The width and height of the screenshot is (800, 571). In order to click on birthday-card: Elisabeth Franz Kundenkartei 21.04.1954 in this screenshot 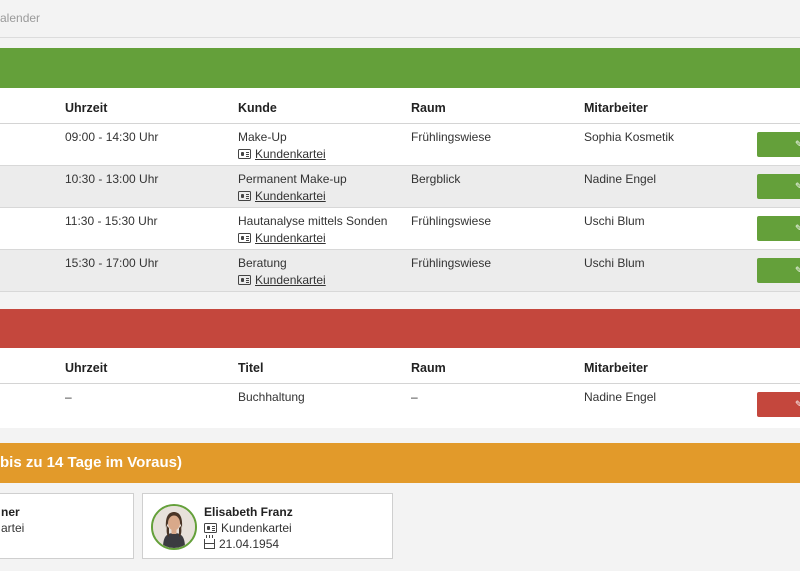, I will do `click(267, 526)`.